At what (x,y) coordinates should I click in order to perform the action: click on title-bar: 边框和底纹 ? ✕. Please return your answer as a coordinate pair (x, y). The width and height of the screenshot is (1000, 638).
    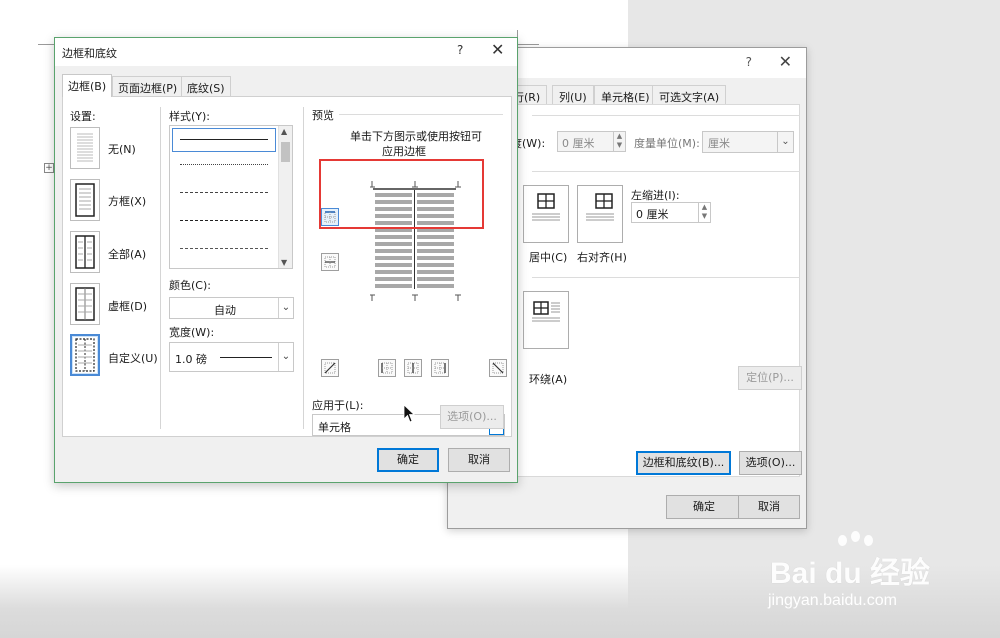
    Looking at the image, I should click on (286, 52).